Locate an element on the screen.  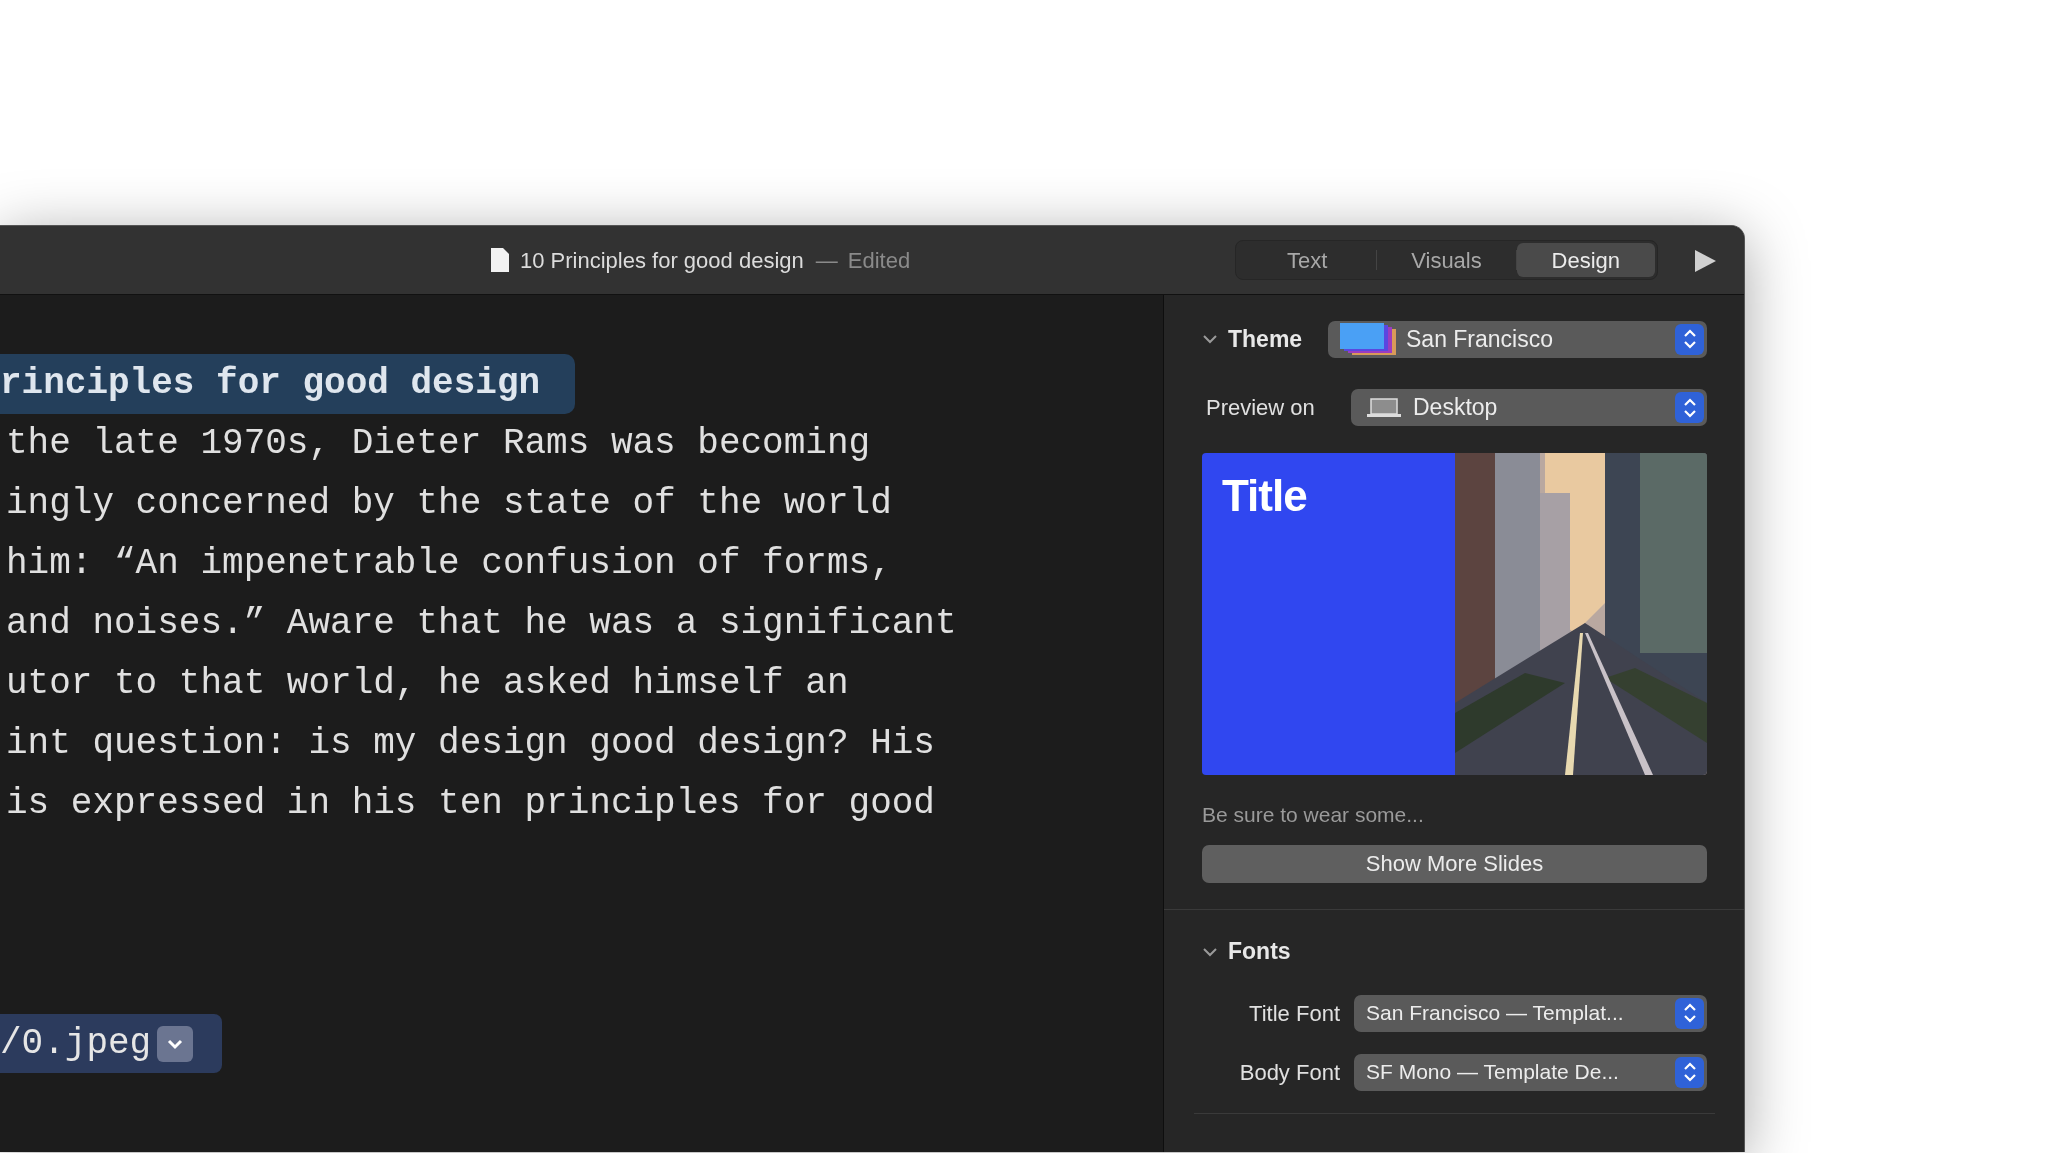
heading-text: rinciples for good design is located at coordinates (270, 384).